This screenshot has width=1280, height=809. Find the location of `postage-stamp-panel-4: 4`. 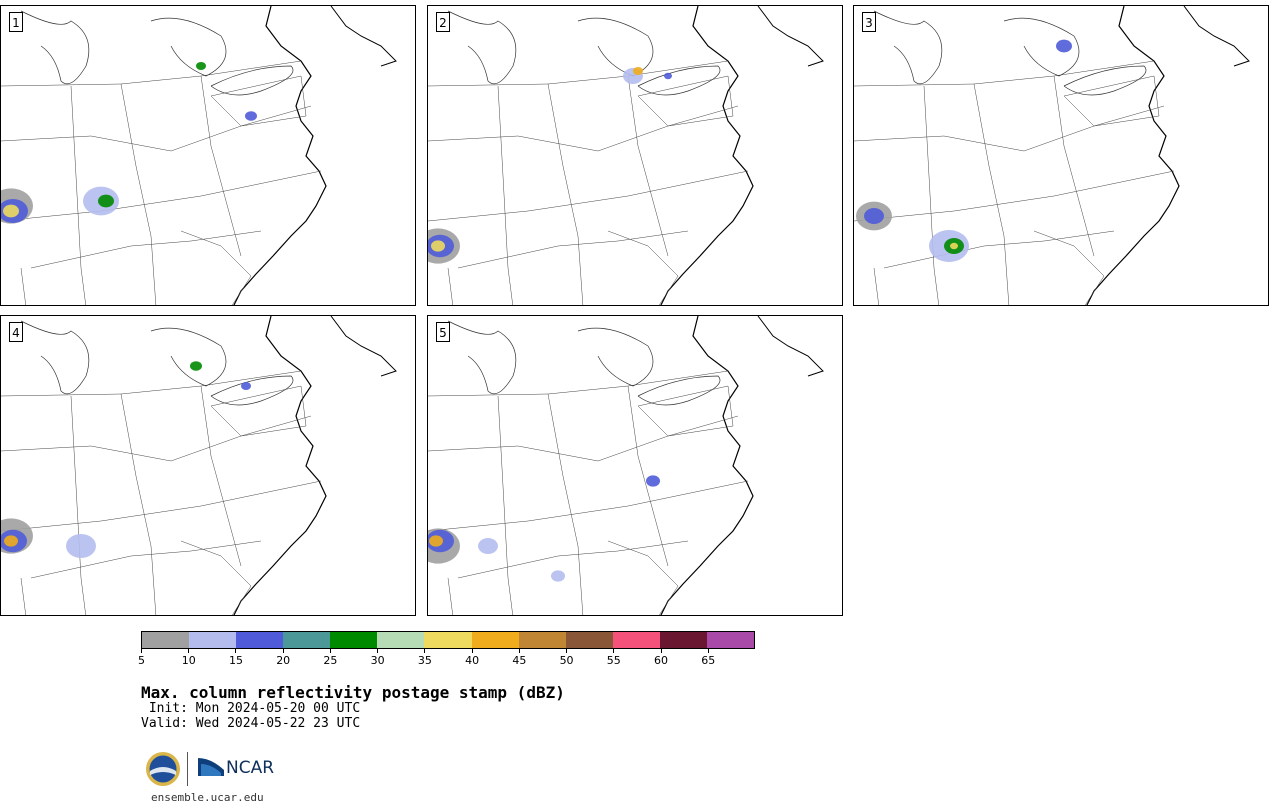

postage-stamp-panel-4: 4 is located at coordinates (208, 465).